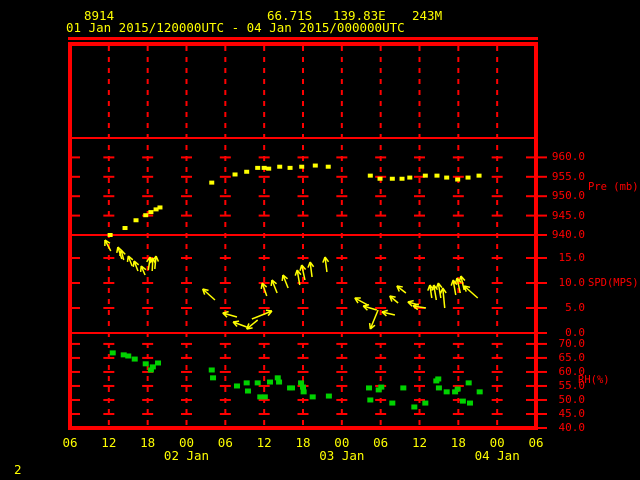  Describe the element at coordinates (572, 257) in the screenshot. I see `y-tick-label: 15.0` at that location.